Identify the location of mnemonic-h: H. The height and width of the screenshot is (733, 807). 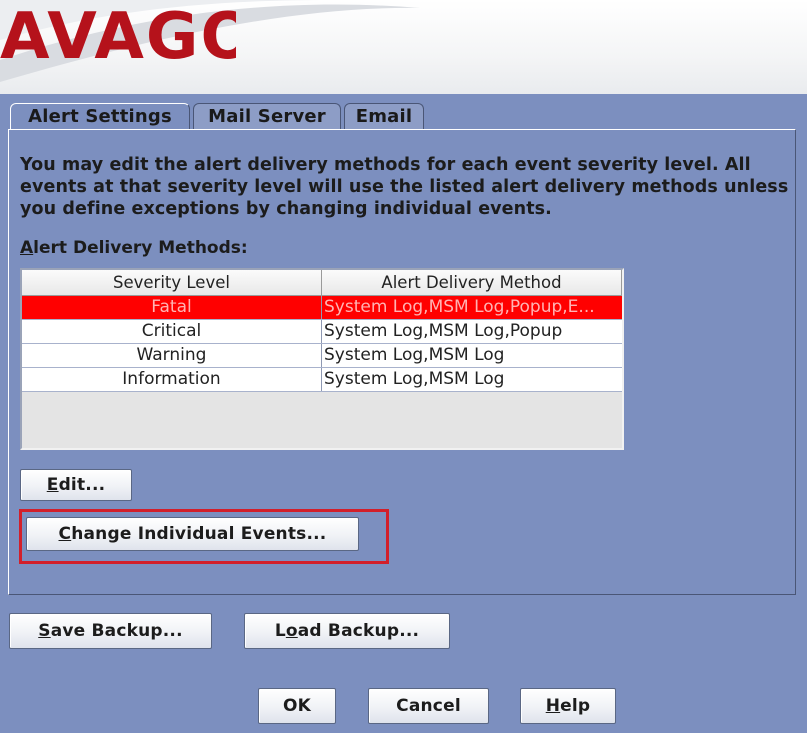
(553, 706).